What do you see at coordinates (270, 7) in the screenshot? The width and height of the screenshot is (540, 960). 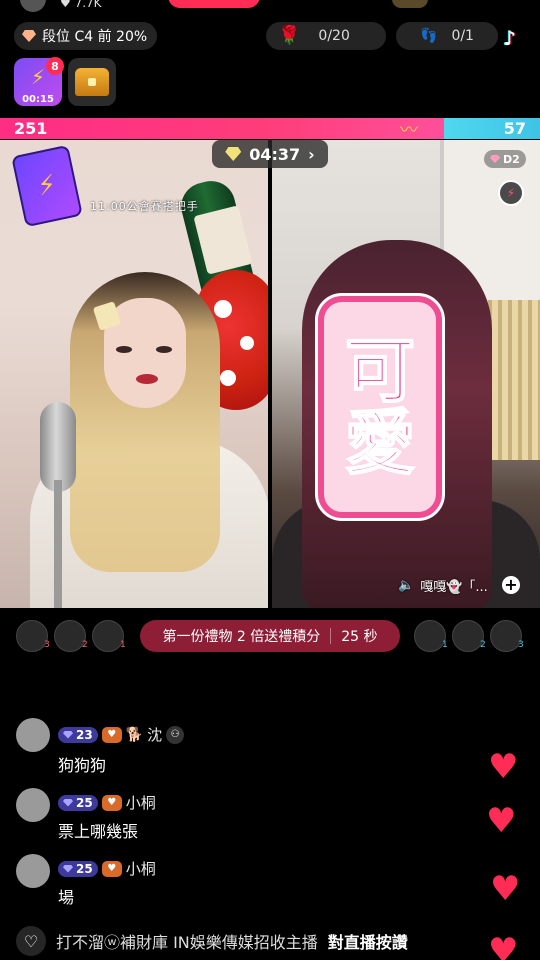 I see `top-partial-row: ♥ 7.7K` at bounding box center [270, 7].